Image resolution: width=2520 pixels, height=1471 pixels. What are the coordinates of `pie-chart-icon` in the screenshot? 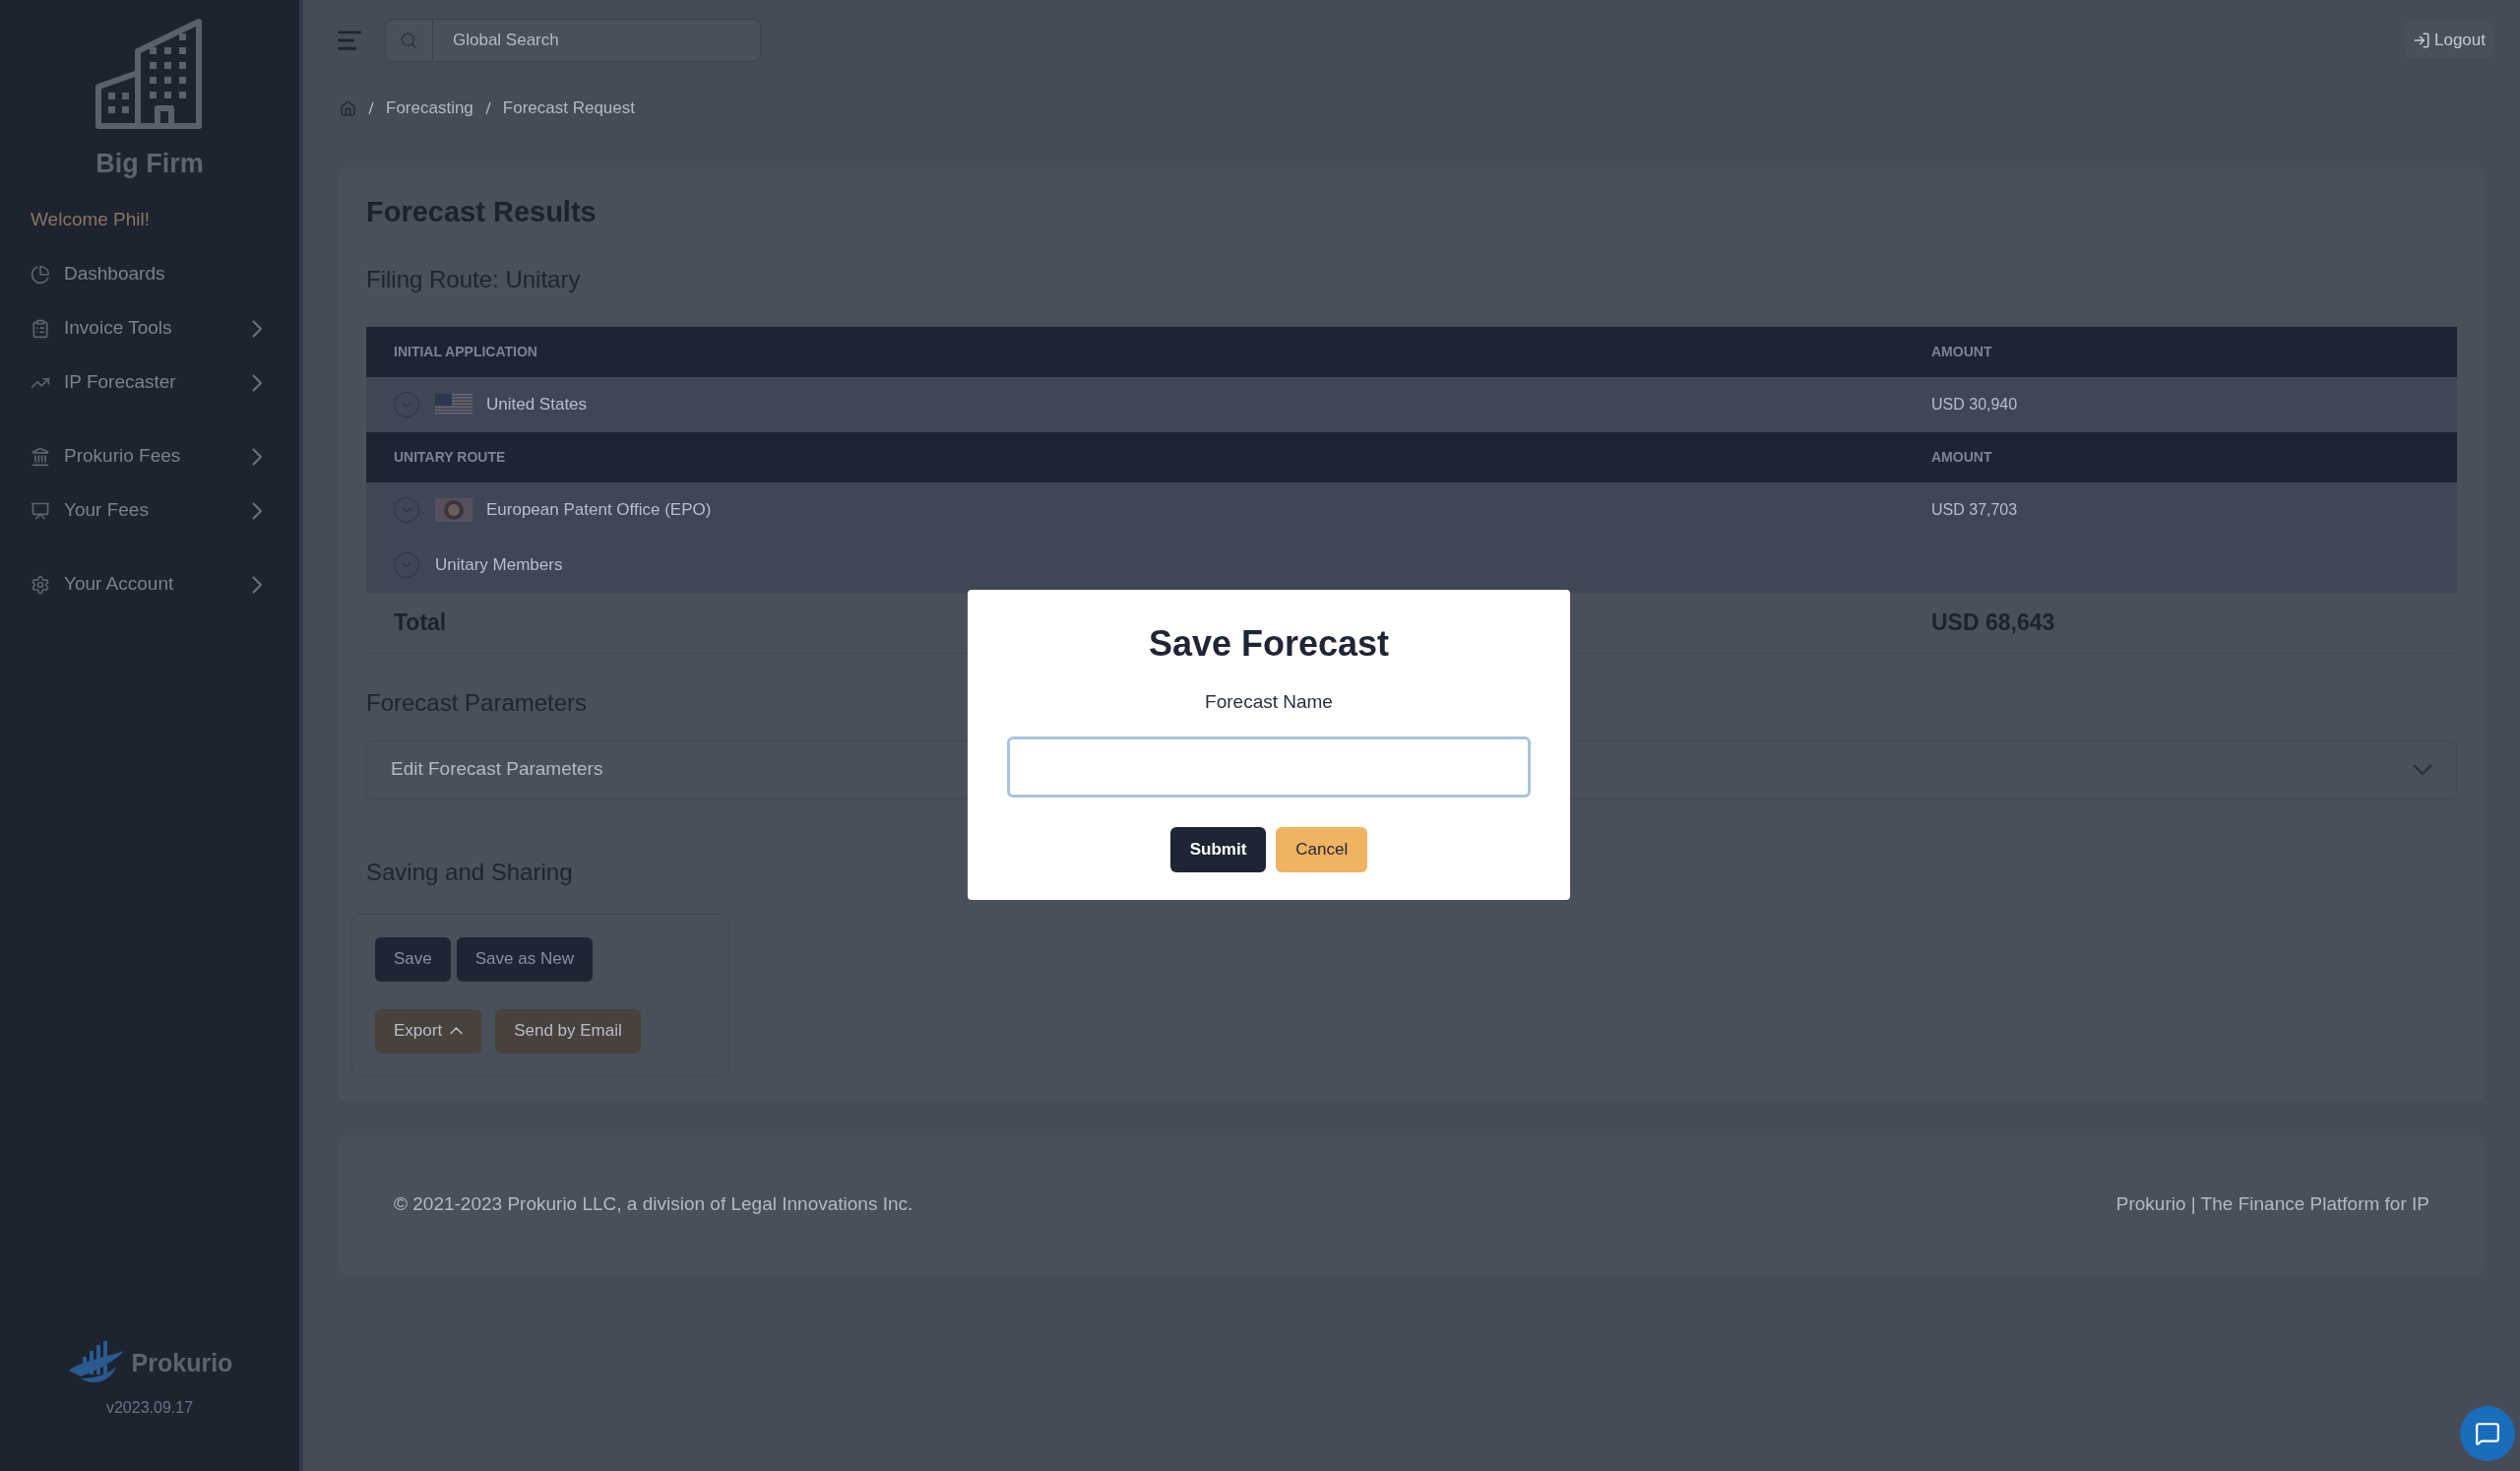 It's located at (40, 274).